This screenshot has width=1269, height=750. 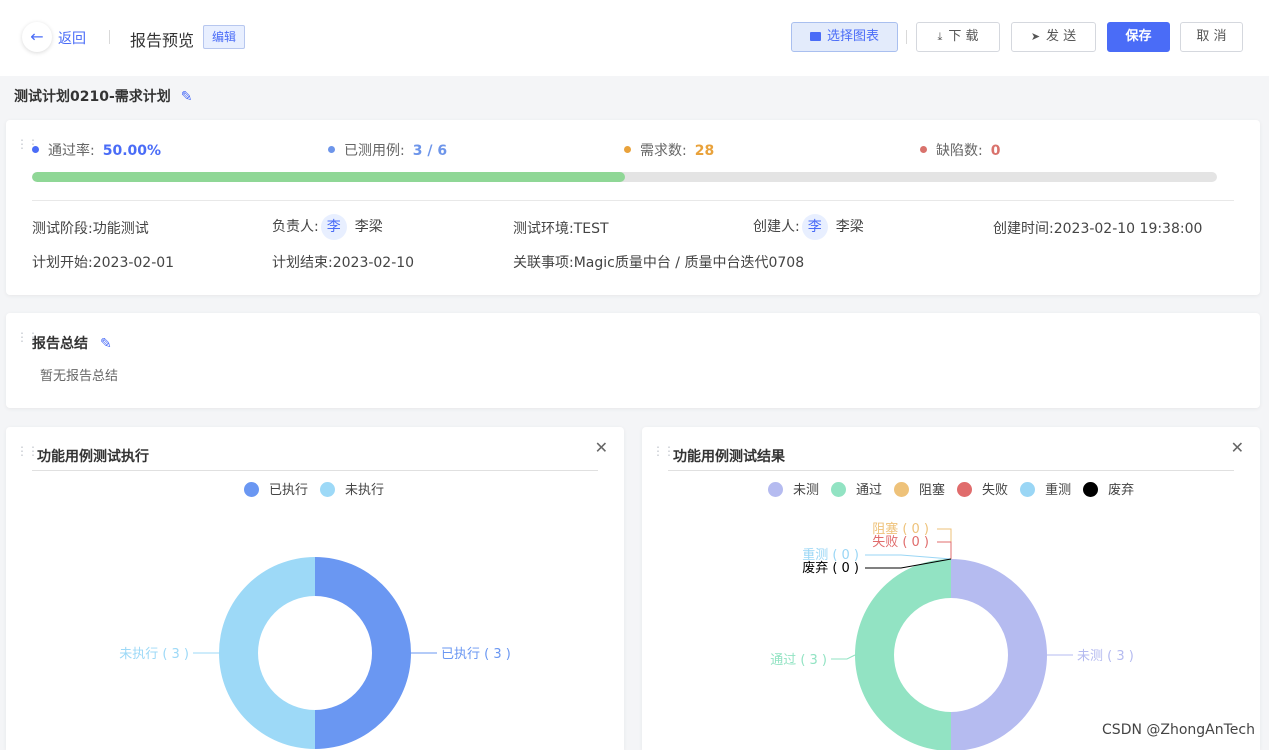 What do you see at coordinates (374, 151) in the screenshot?
I see `tested-cases-label: 已测用例:` at bounding box center [374, 151].